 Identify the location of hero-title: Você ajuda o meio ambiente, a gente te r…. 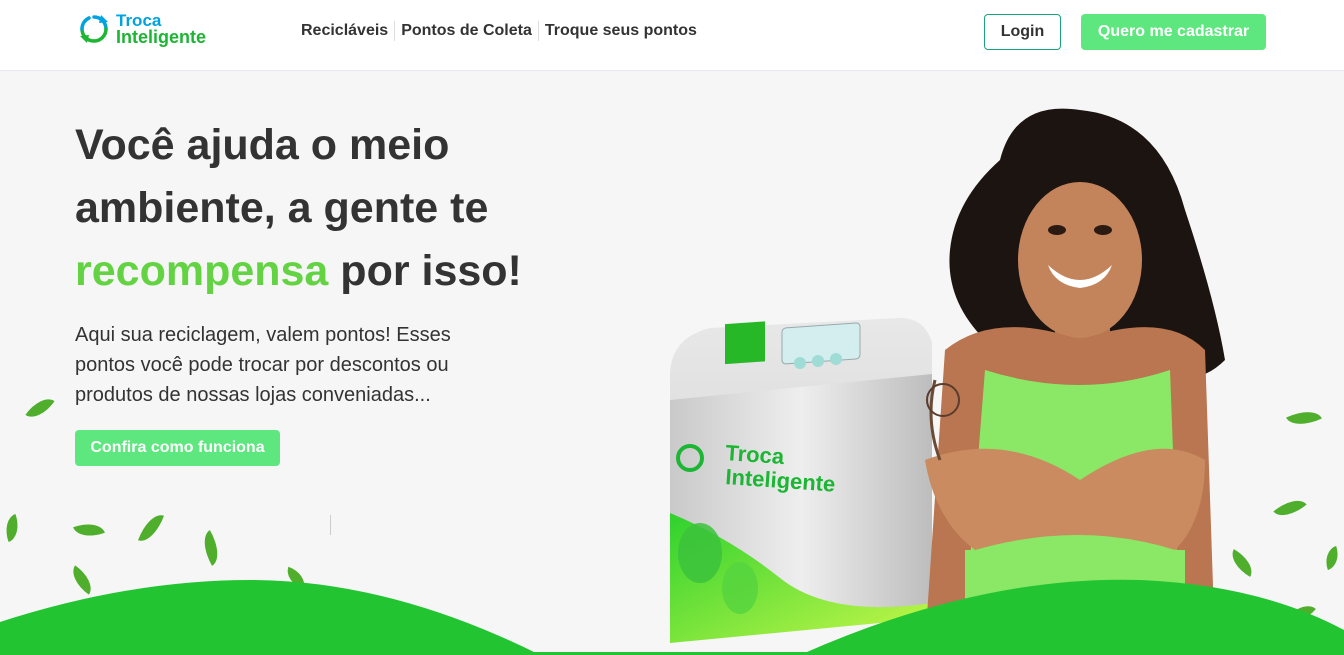
(335, 208).